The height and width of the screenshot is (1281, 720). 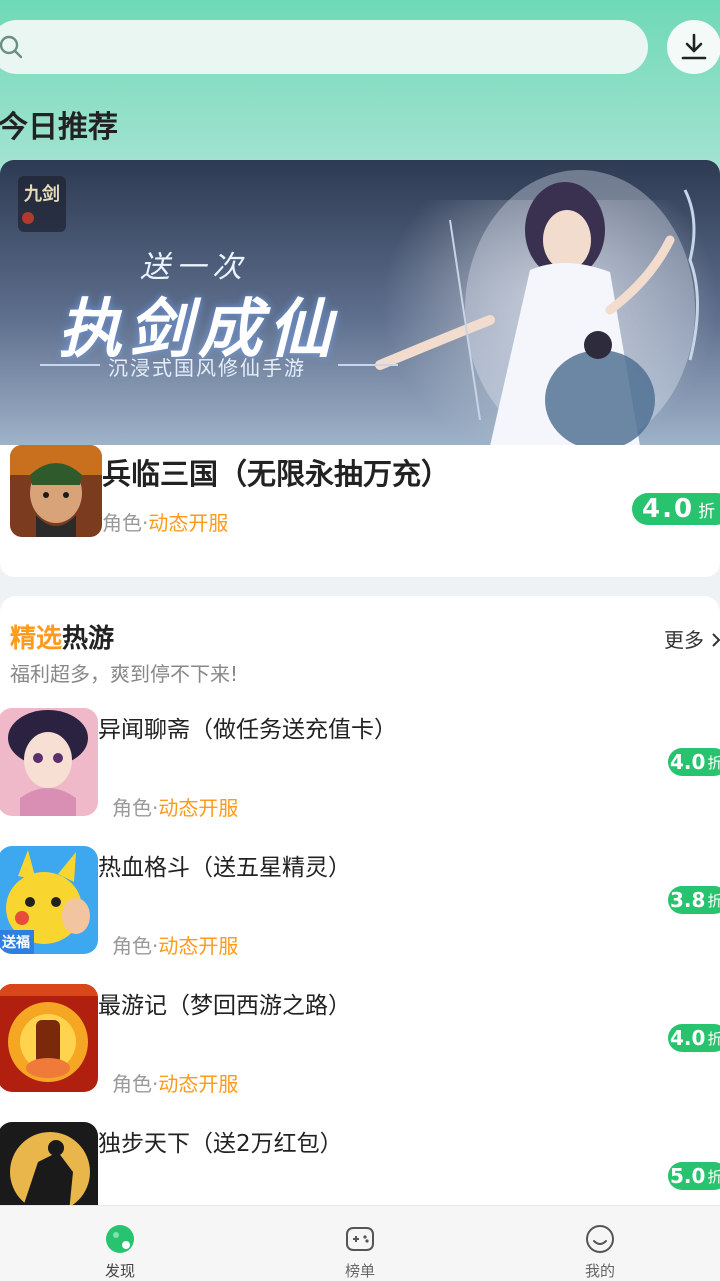 What do you see at coordinates (276, 472) in the screenshot?
I see `featured-game-name: 兵临三国（无限永抽万充）` at bounding box center [276, 472].